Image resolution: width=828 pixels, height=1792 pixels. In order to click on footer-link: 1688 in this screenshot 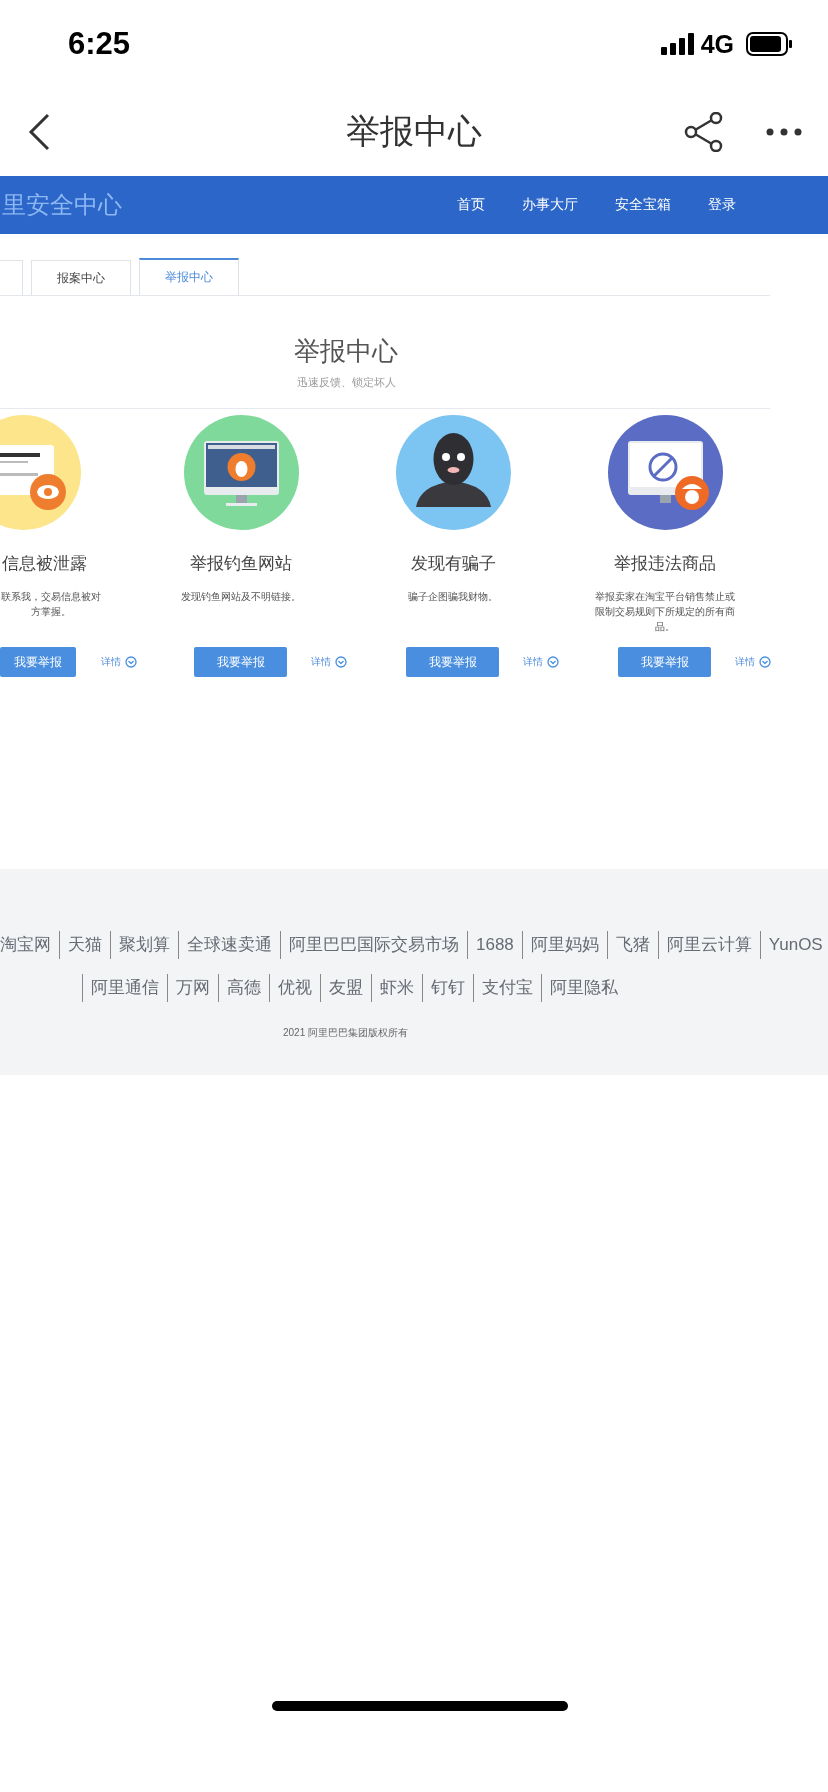, I will do `click(494, 945)`.